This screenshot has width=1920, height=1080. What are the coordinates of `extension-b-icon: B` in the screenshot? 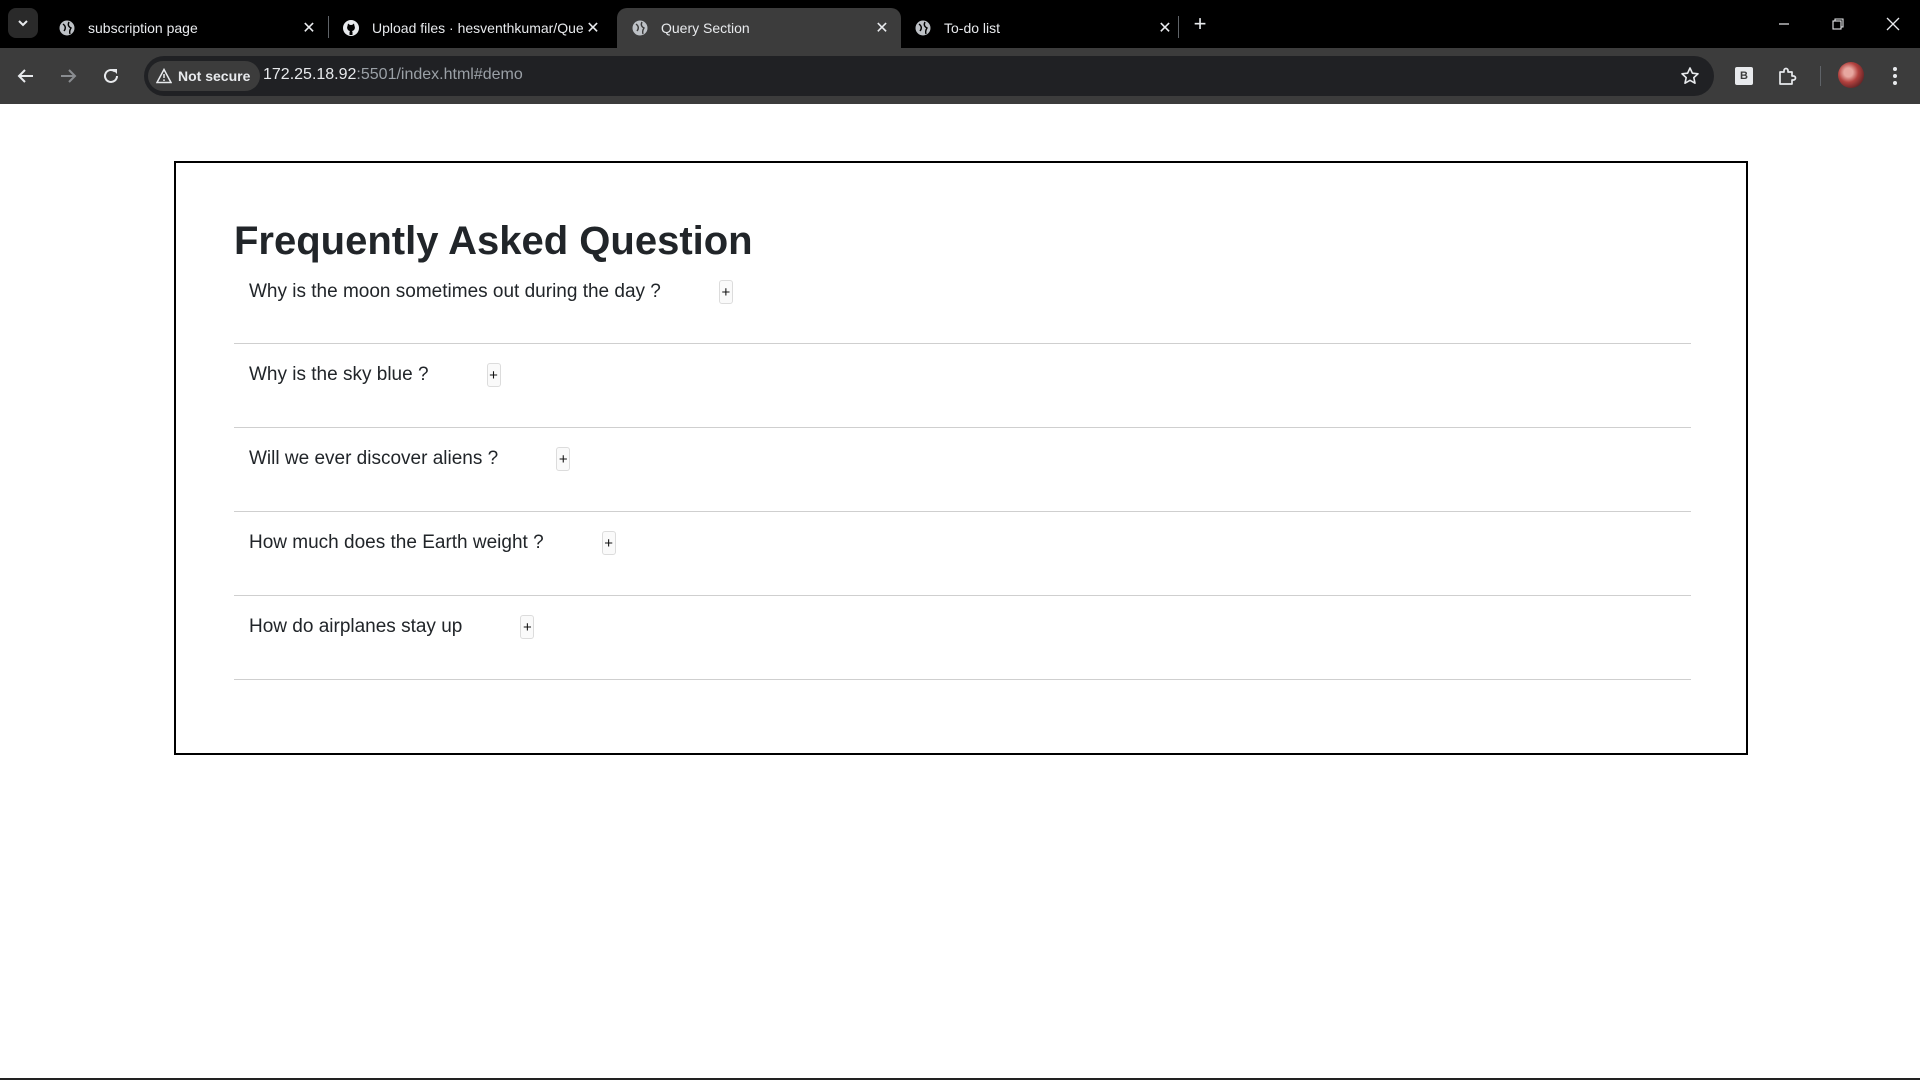 It's located at (1744, 76).